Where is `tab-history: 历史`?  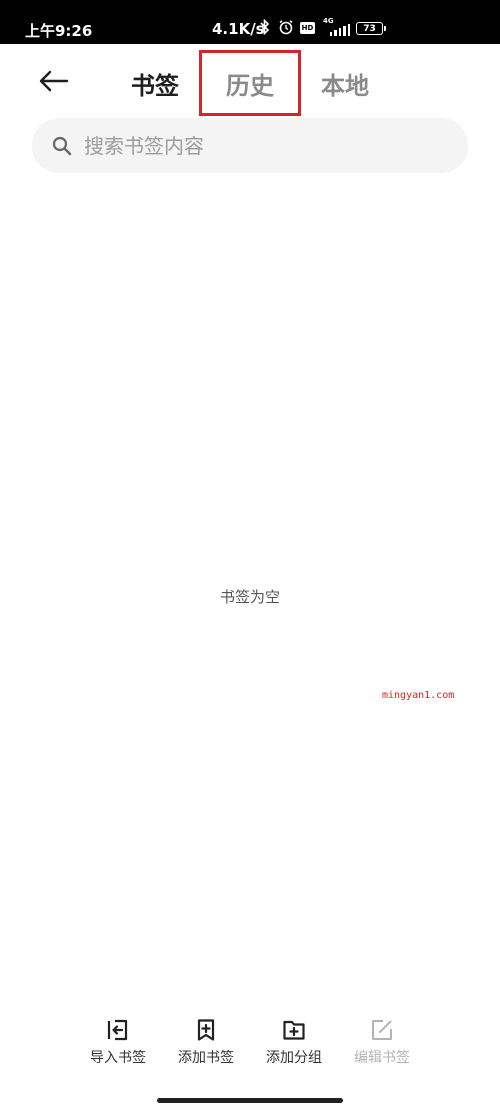 tab-history: 历史 is located at coordinates (250, 83).